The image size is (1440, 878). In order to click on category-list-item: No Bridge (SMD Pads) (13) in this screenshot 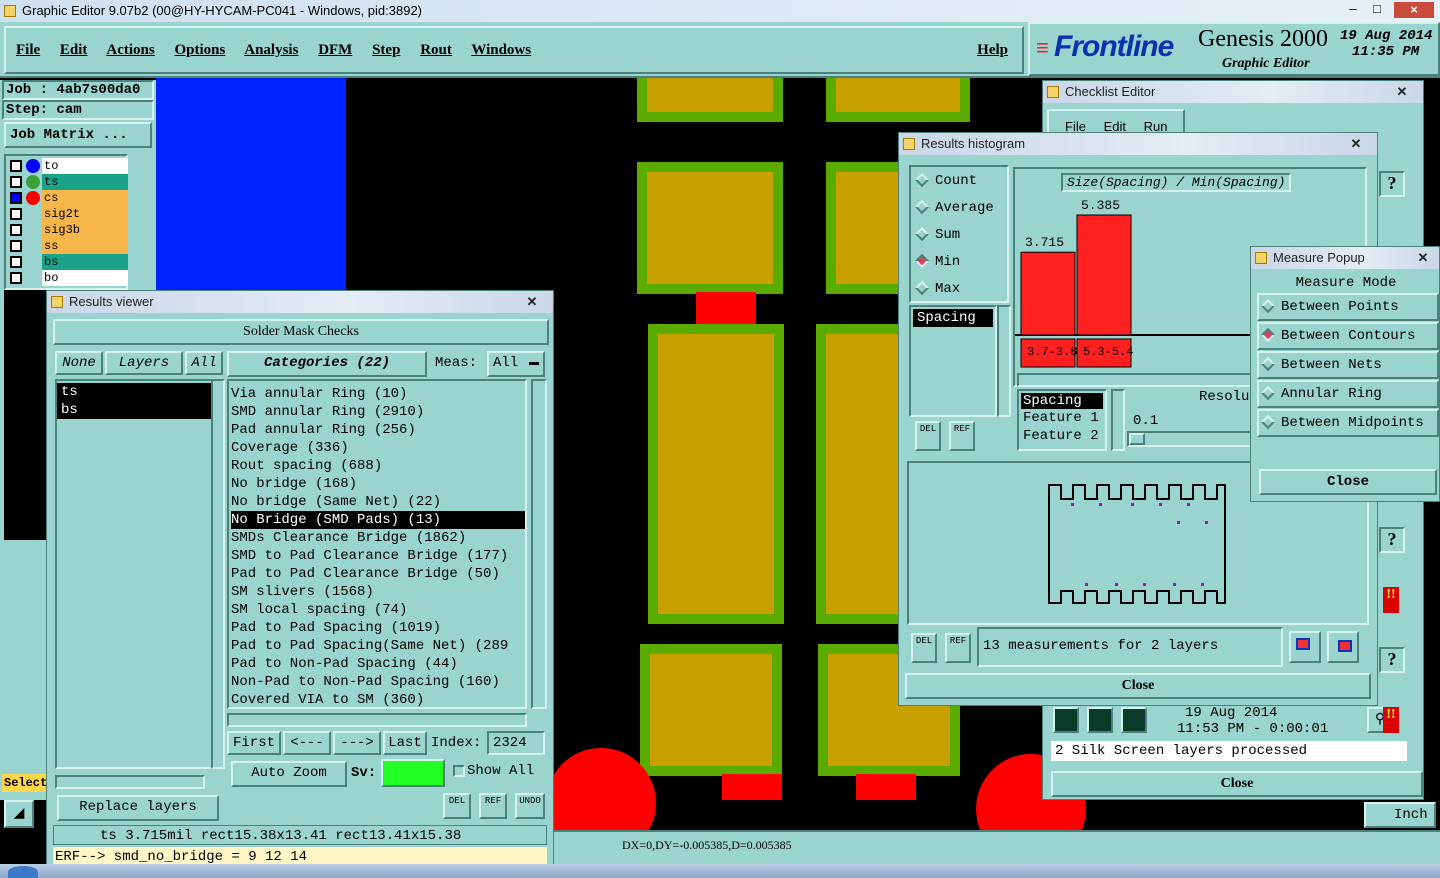, I will do `click(378, 520)`.